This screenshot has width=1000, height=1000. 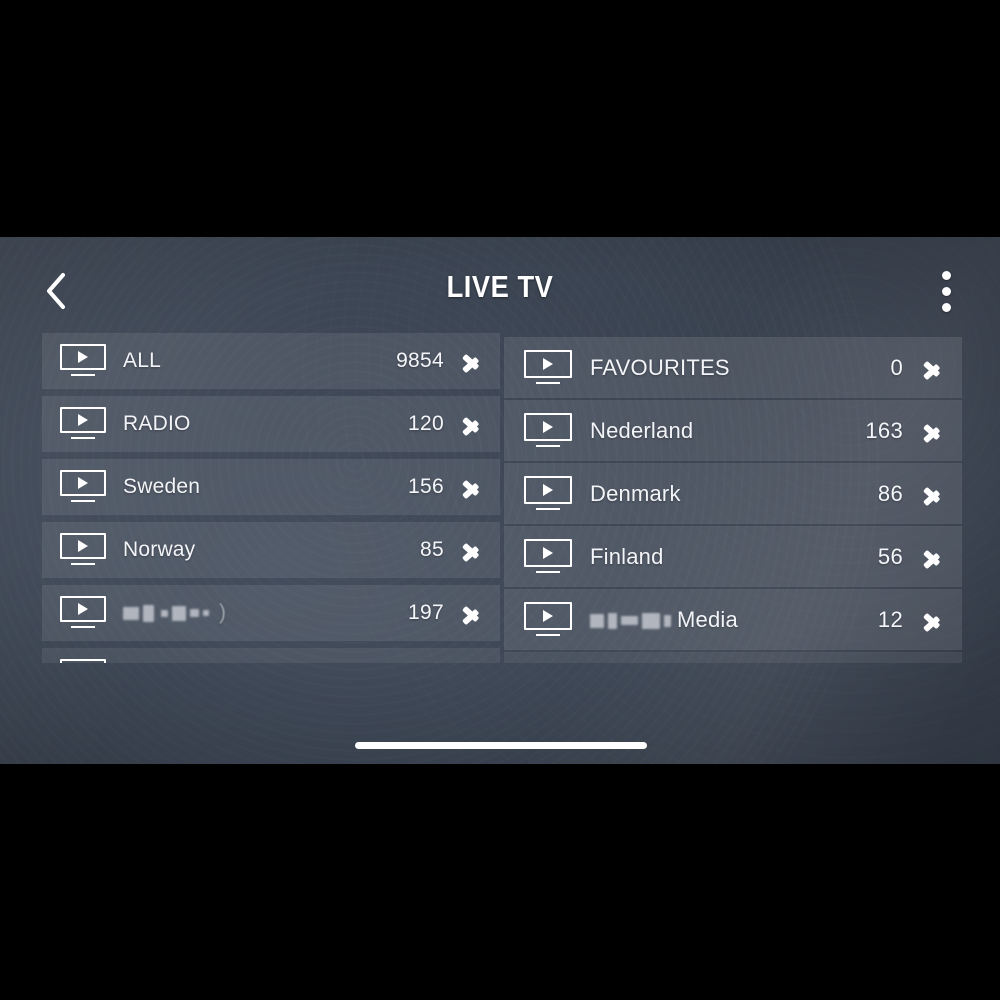 I want to click on category-label: FAVOURITES, so click(x=660, y=367).